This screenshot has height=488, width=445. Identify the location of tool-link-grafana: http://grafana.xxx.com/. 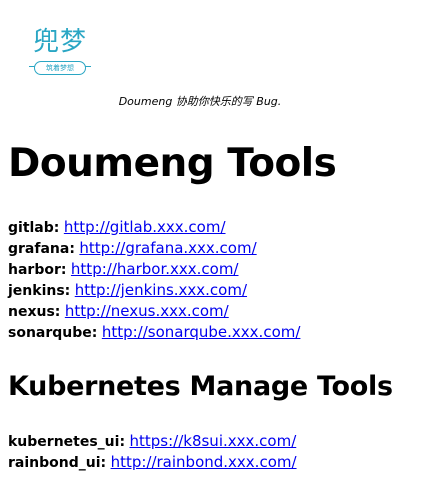
(167, 248).